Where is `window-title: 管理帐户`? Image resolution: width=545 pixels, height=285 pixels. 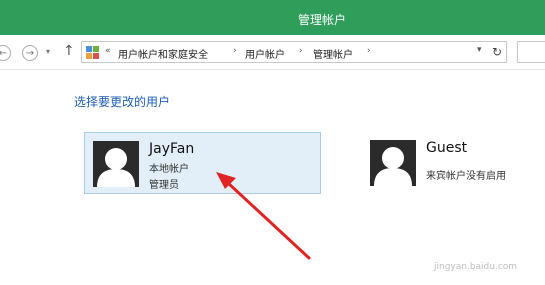
window-title: 管理帐户 is located at coordinates (322, 20).